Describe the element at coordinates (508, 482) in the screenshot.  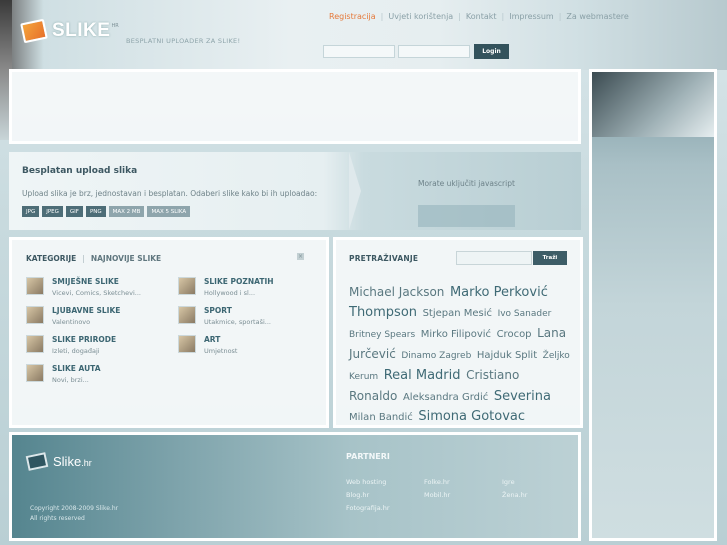
I see `partner-link: Igre` at that location.